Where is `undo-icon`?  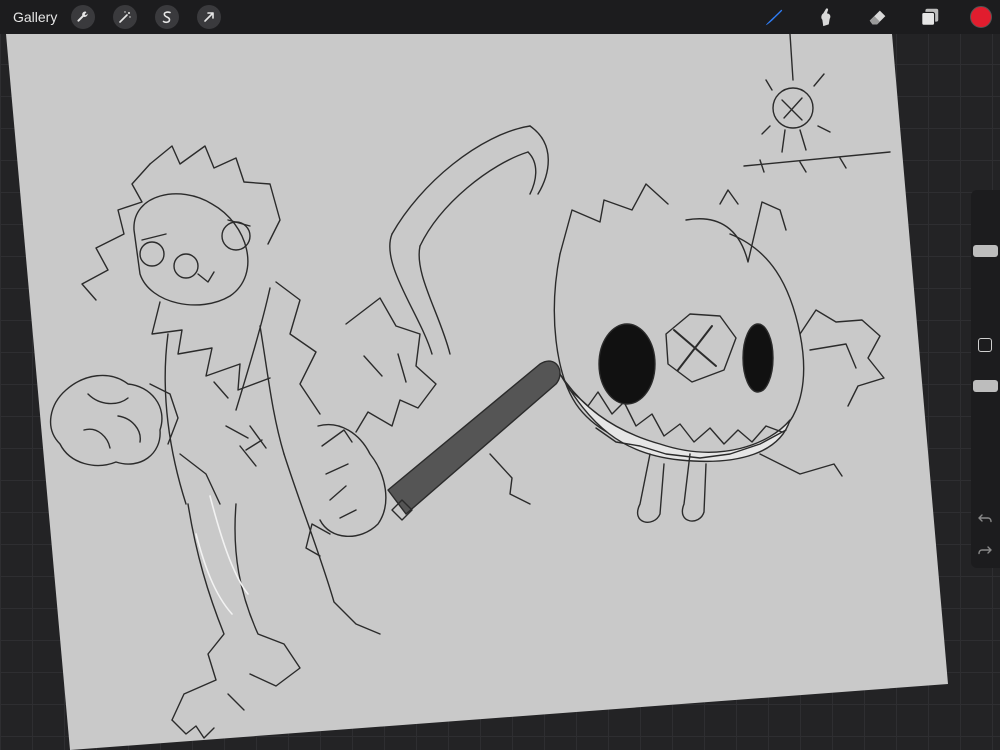 undo-icon is located at coordinates (985, 518).